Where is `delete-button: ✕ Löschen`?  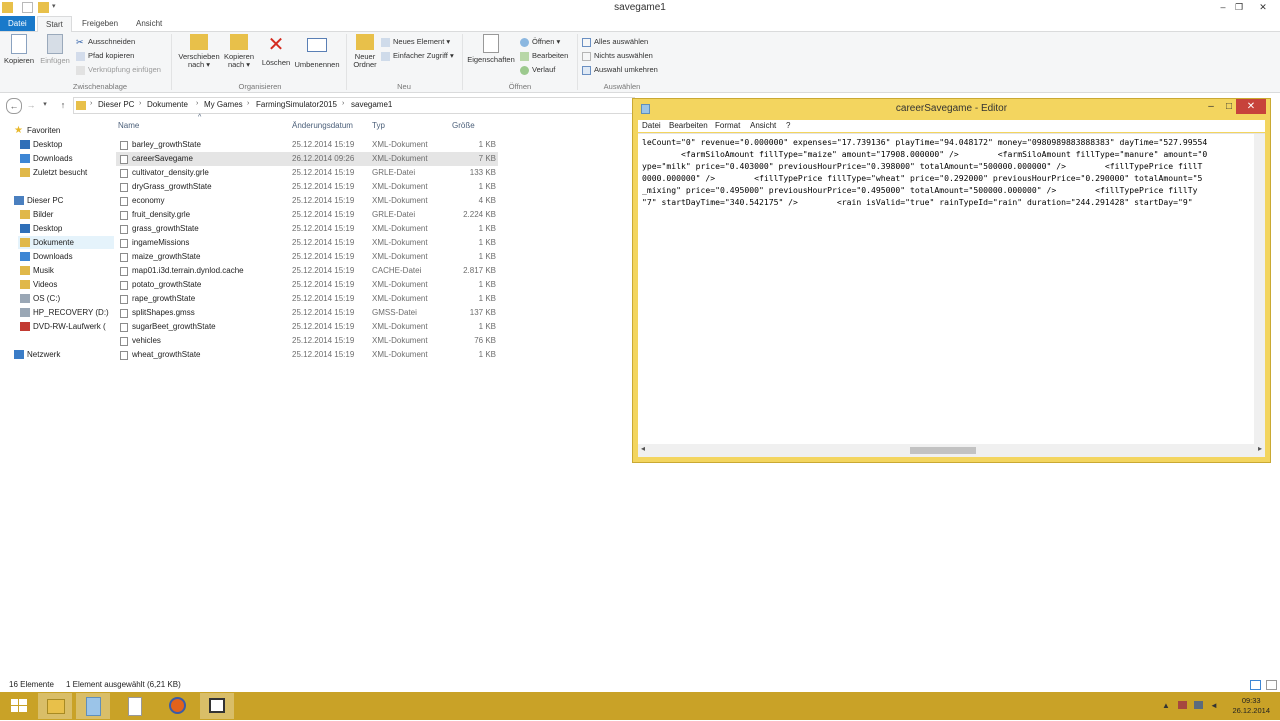
delete-button: ✕ Löschen is located at coordinates (276, 50).